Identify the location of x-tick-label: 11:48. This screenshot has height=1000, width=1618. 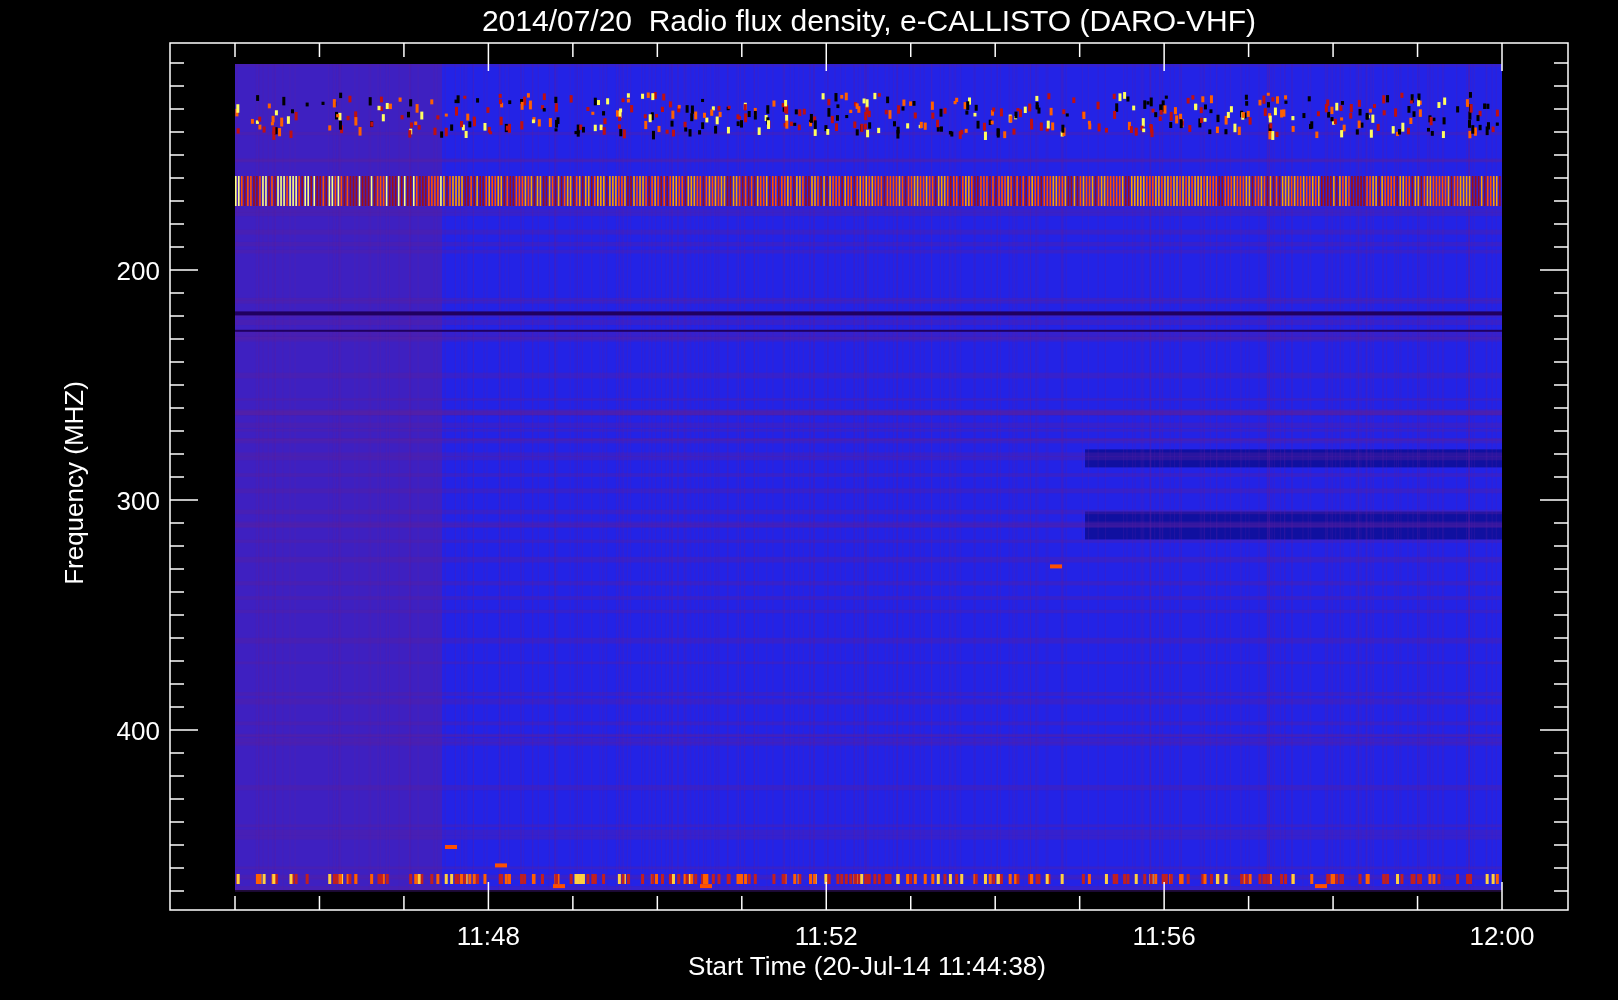
(488, 936).